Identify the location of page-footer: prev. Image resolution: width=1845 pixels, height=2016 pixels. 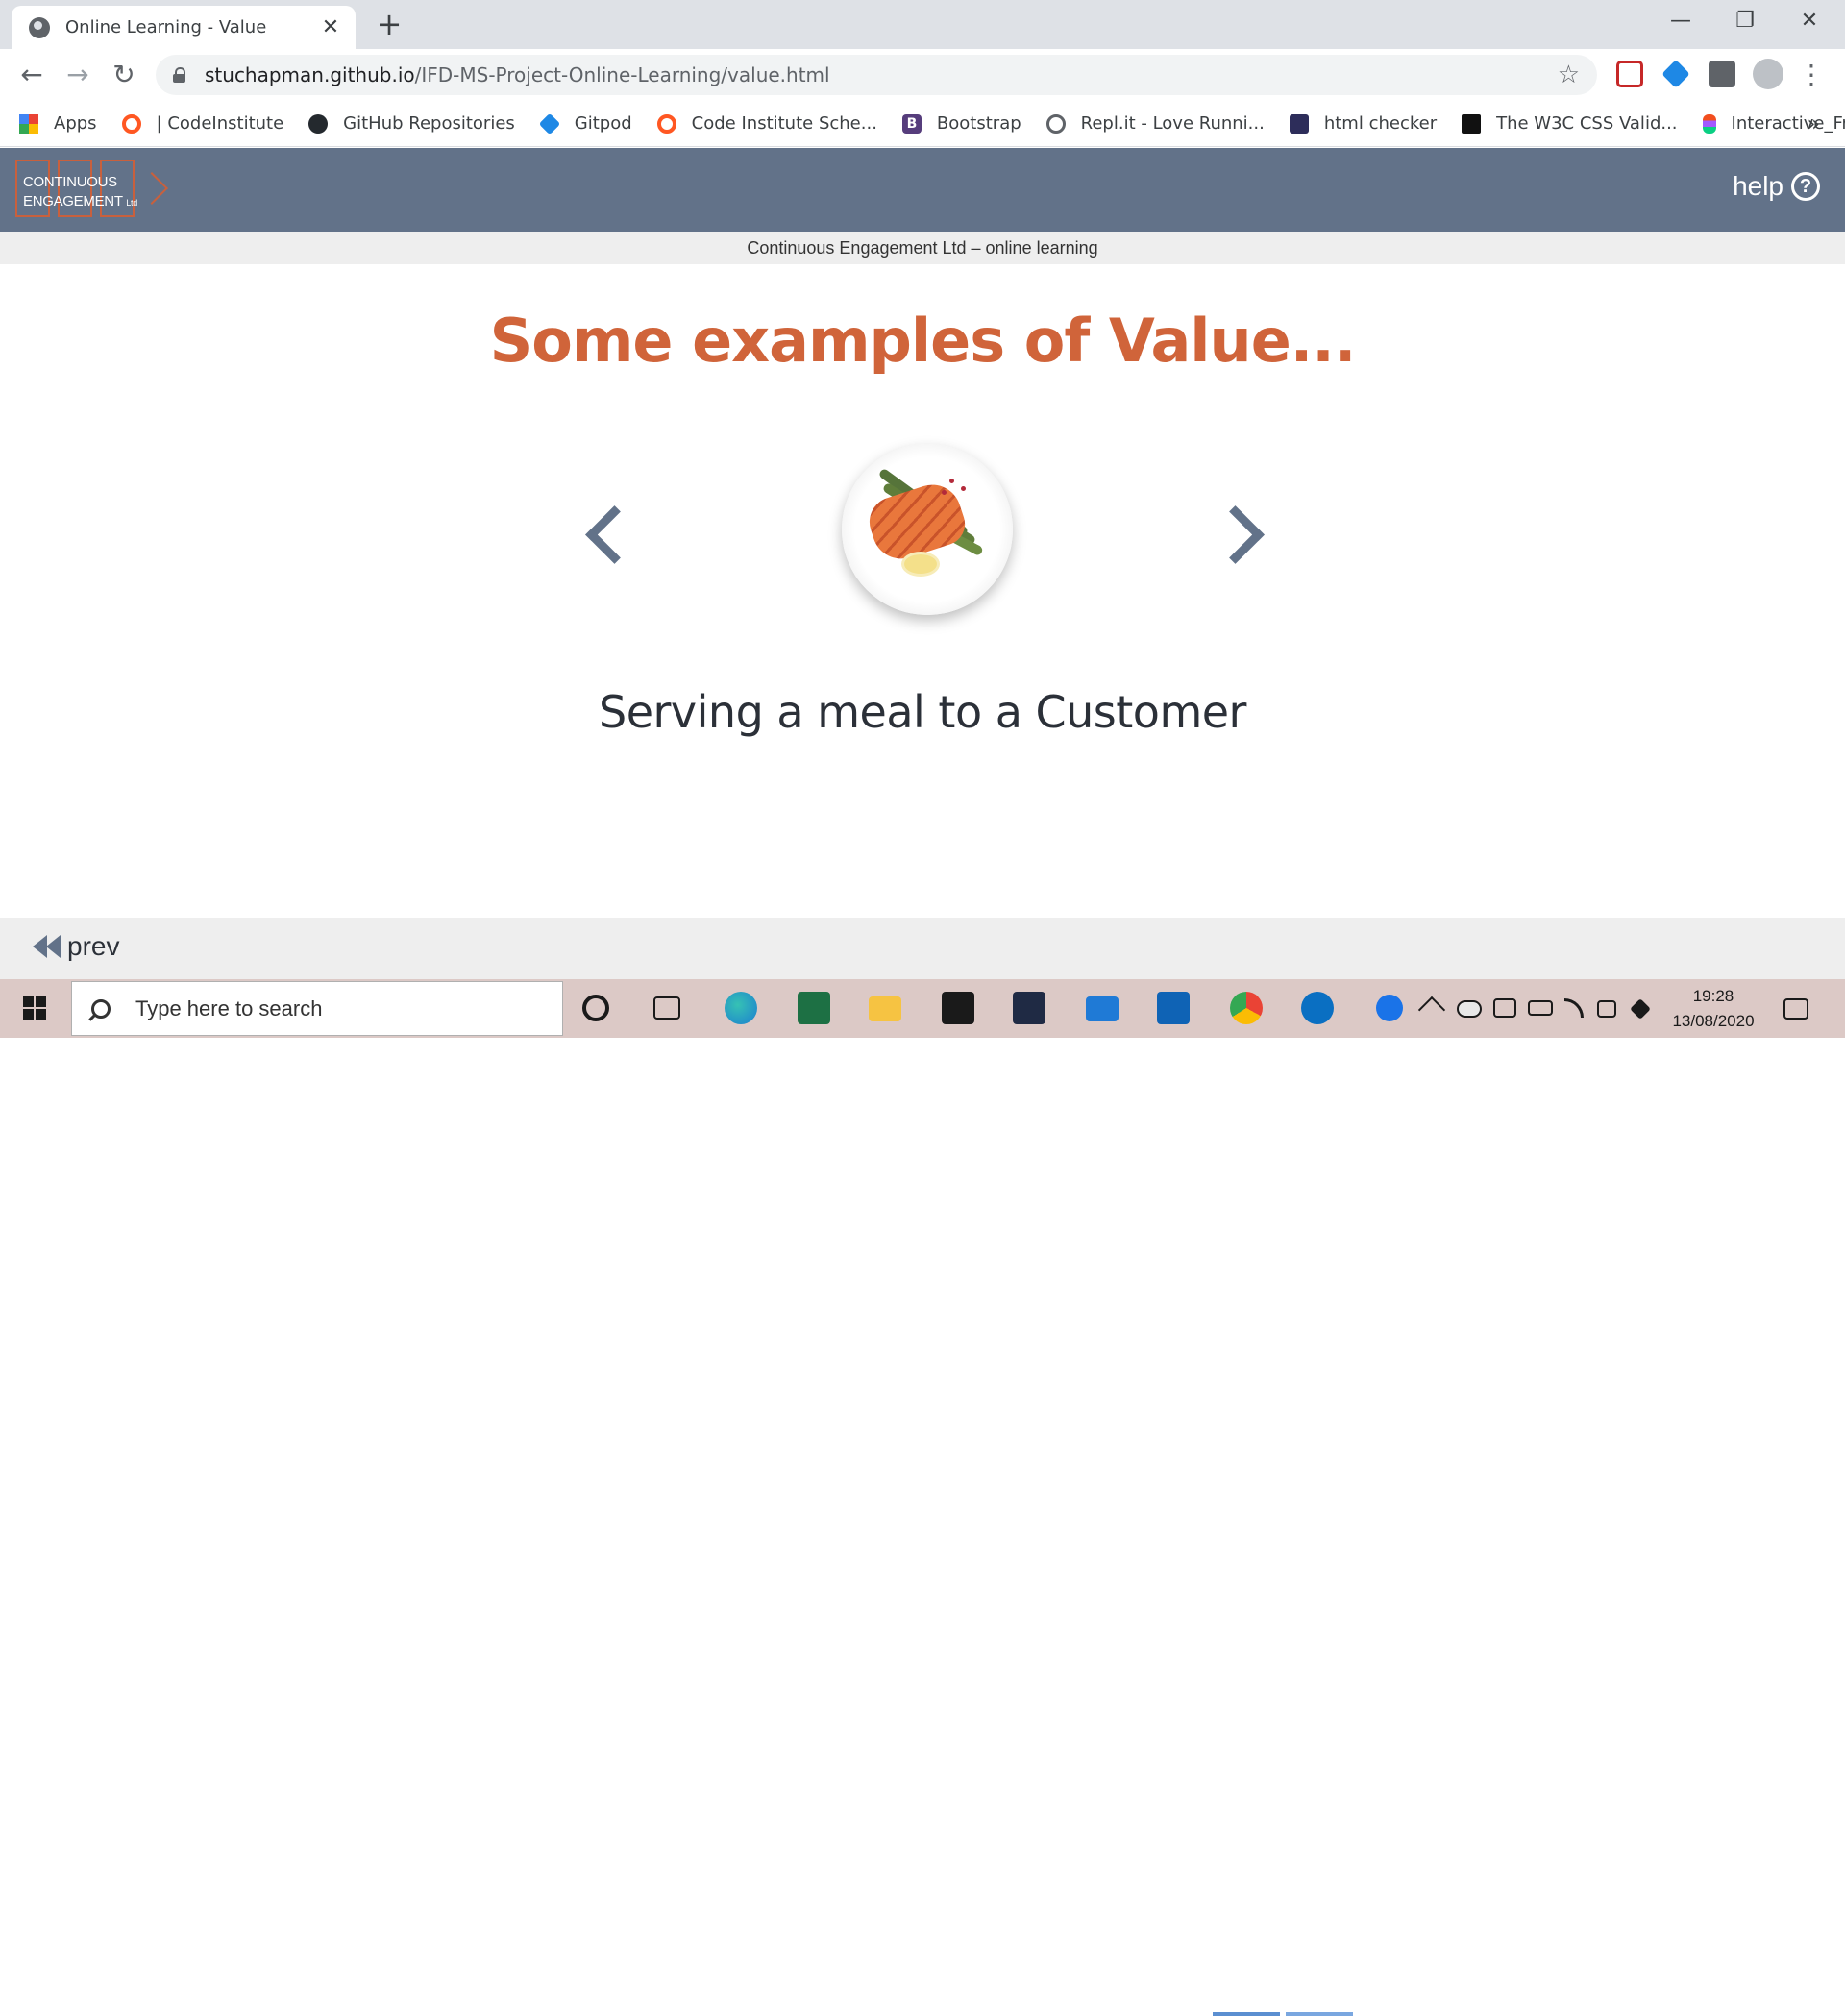
(923, 948).